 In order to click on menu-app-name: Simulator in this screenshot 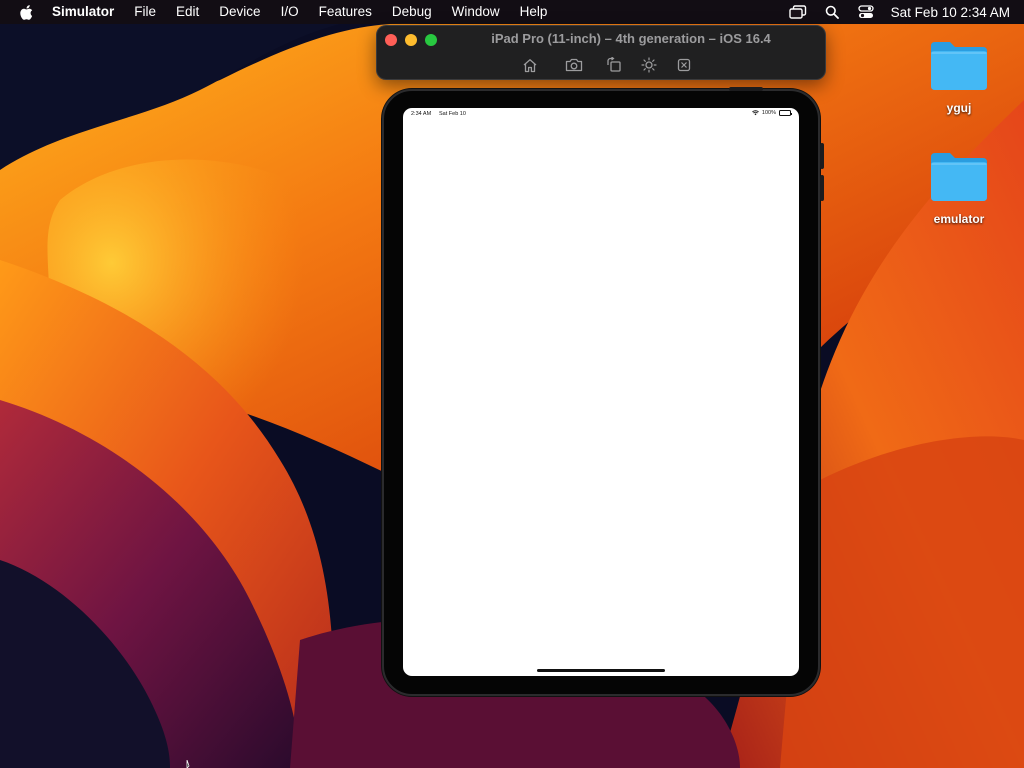, I will do `click(85, 12)`.